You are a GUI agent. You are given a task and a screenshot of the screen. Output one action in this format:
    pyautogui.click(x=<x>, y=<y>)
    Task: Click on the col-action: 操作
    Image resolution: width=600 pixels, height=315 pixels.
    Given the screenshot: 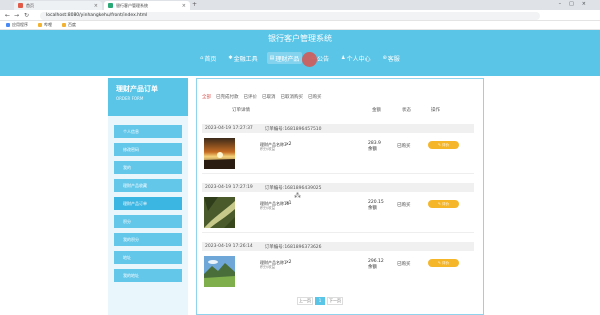 What is the action you would take?
    pyautogui.click(x=435, y=110)
    